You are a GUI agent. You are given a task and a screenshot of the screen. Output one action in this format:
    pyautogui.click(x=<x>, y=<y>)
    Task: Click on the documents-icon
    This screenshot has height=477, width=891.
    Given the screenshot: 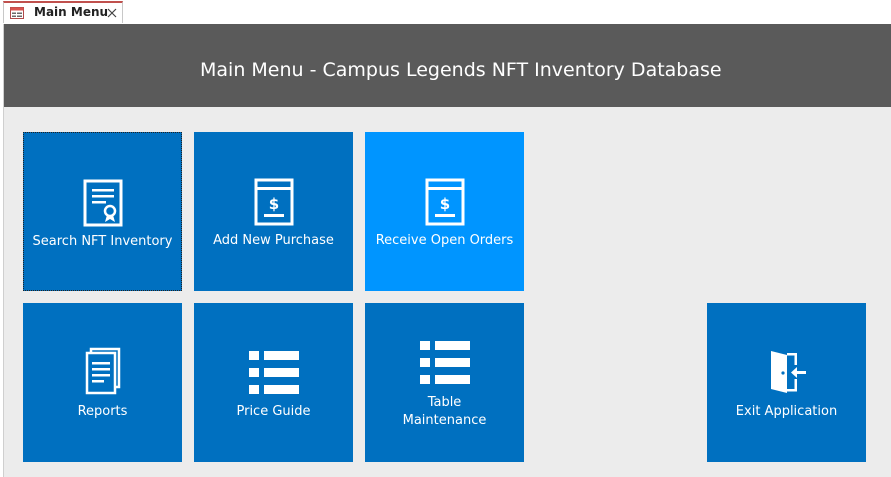 What is the action you would take?
    pyautogui.click(x=102, y=371)
    